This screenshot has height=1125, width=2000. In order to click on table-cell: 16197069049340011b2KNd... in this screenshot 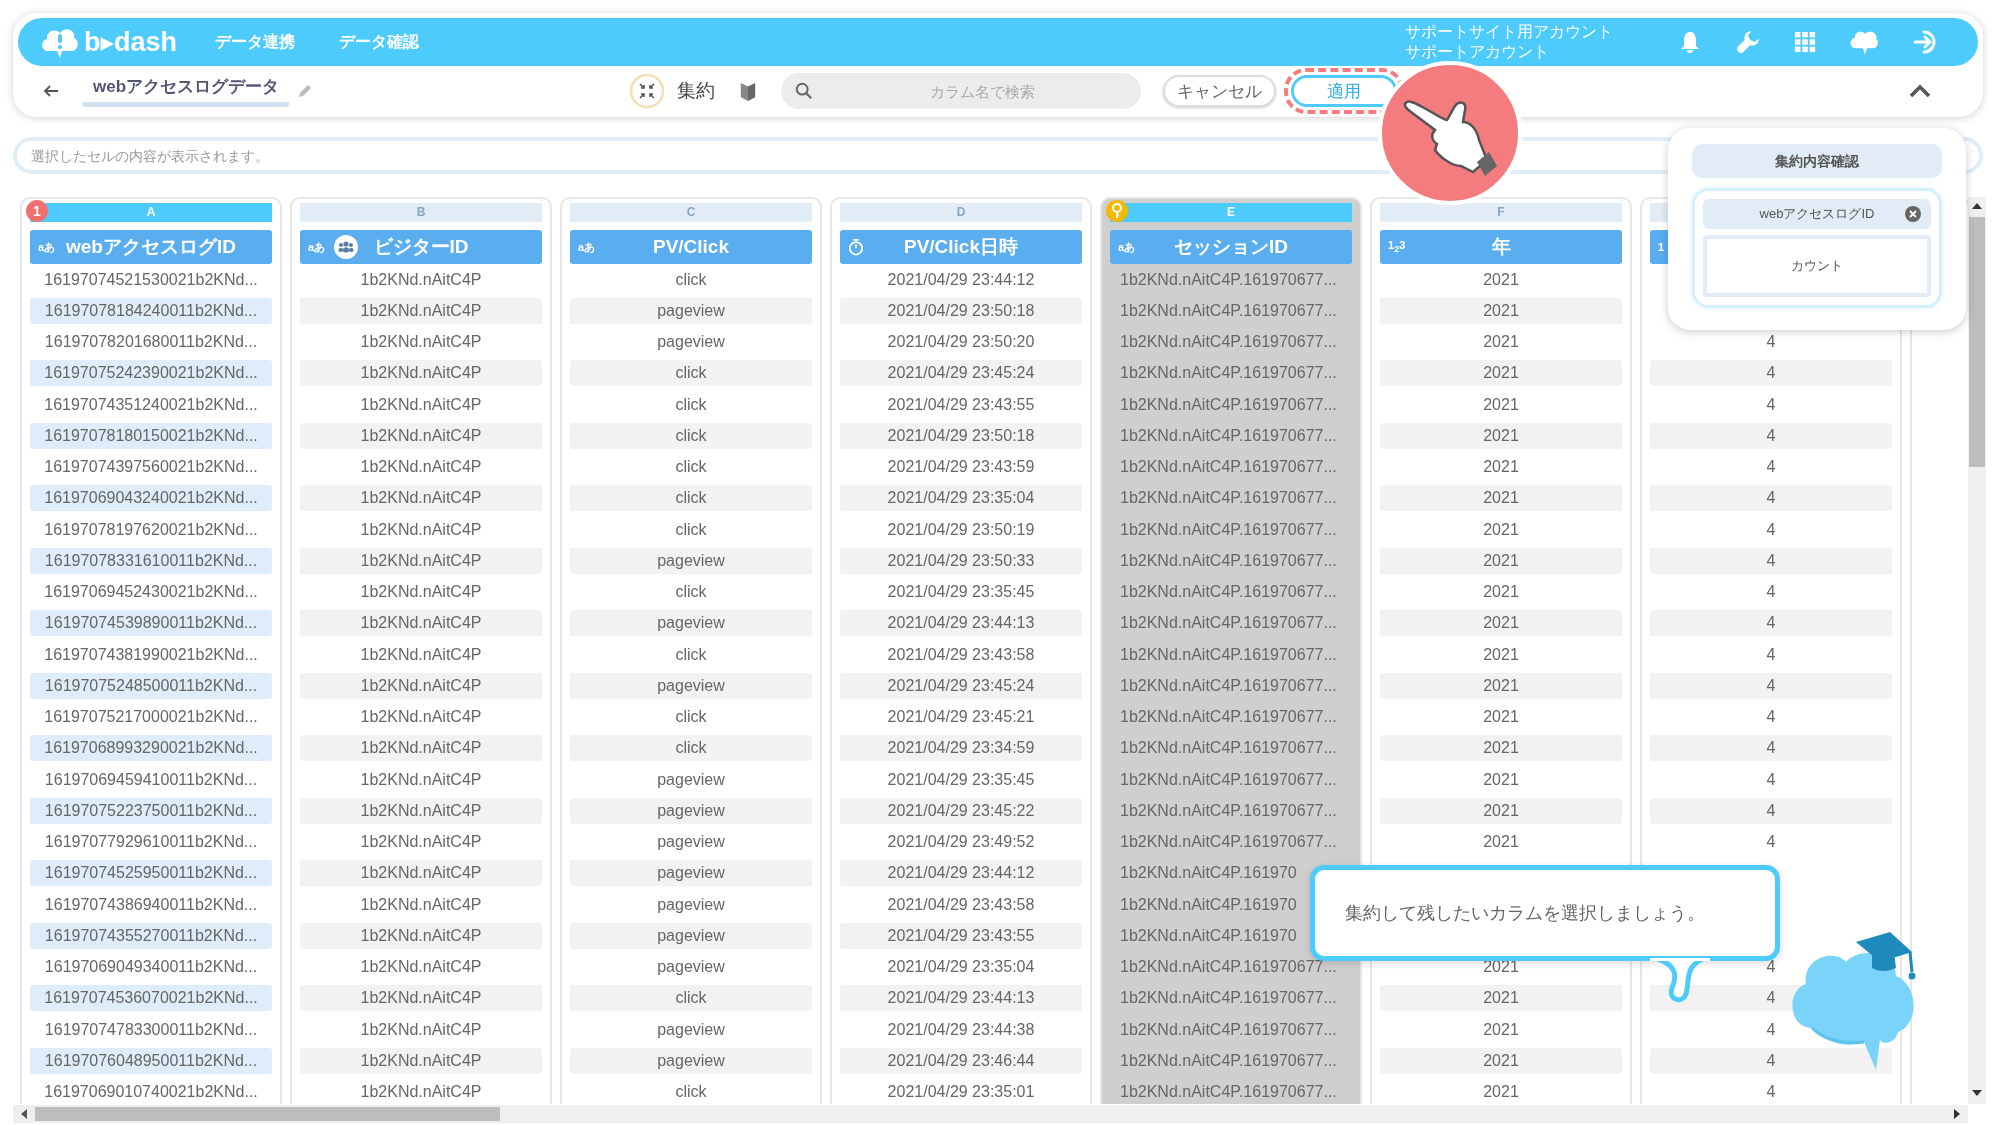, I will do `click(151, 967)`.